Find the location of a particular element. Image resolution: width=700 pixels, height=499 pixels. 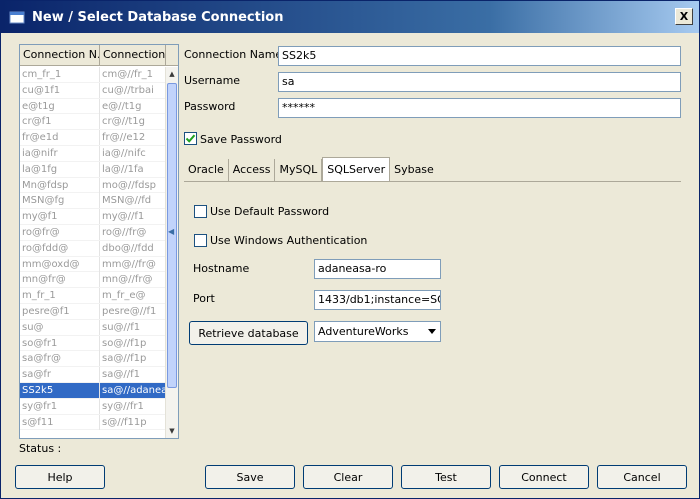

tab-sybase: Sybase is located at coordinates (414, 170).